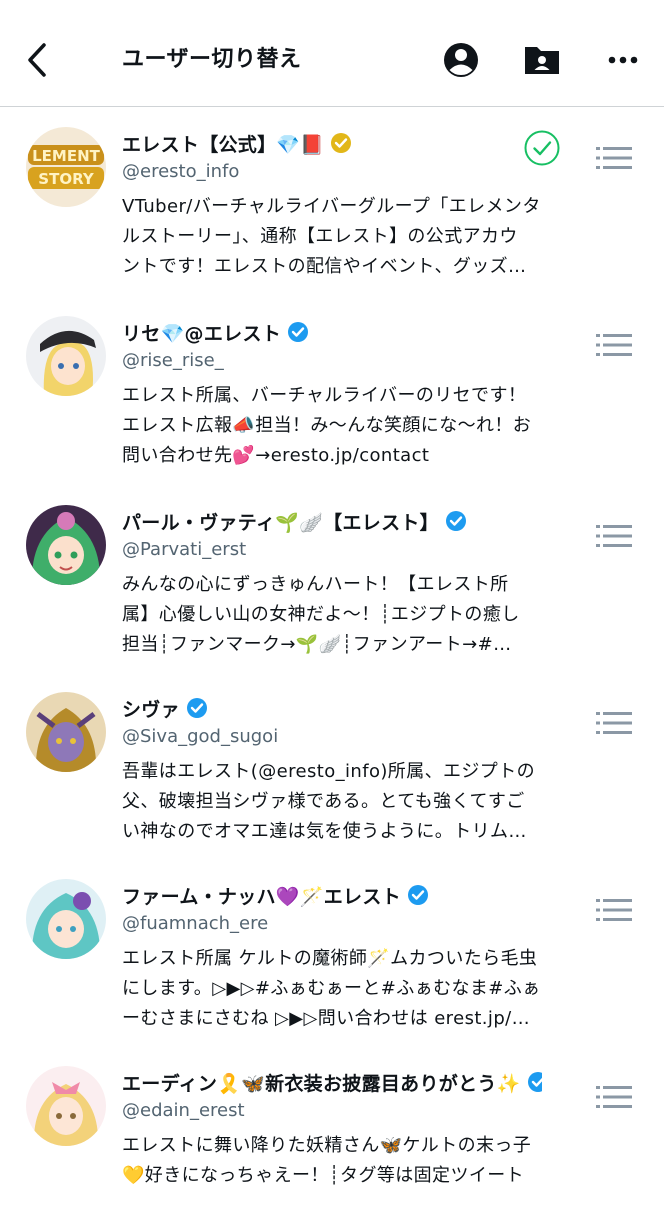 This screenshot has height=1229, width=664. I want to click on display-name: シヴァ, so click(151, 709).